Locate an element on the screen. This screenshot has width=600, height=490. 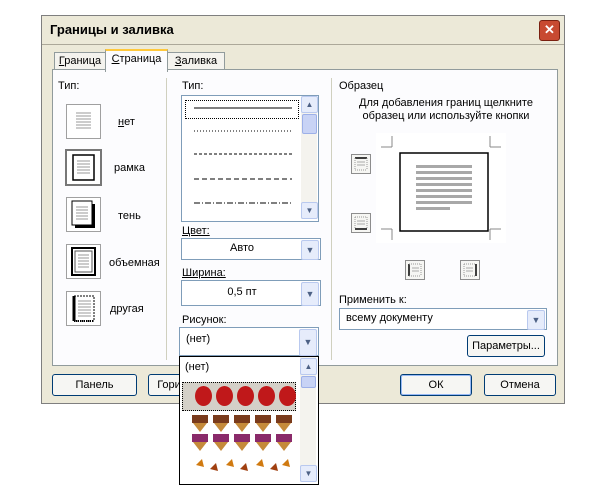
left-border-button is located at coordinates (415, 270).